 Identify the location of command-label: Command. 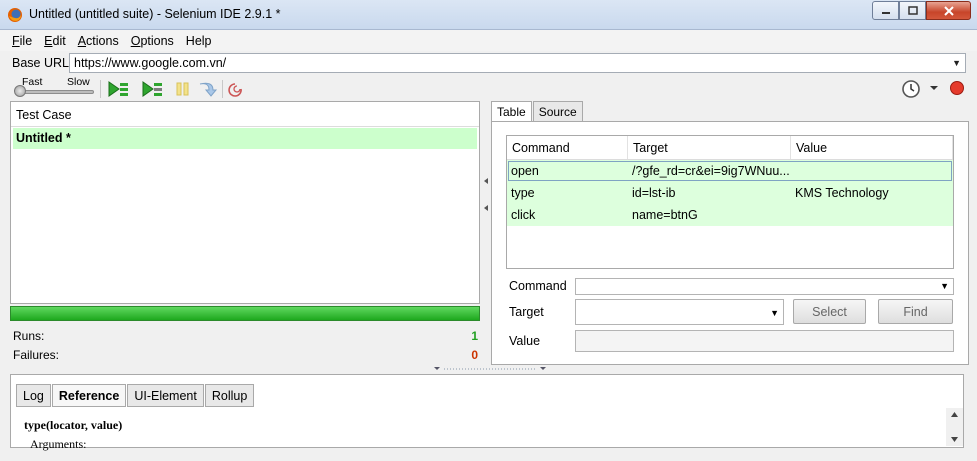
(538, 286).